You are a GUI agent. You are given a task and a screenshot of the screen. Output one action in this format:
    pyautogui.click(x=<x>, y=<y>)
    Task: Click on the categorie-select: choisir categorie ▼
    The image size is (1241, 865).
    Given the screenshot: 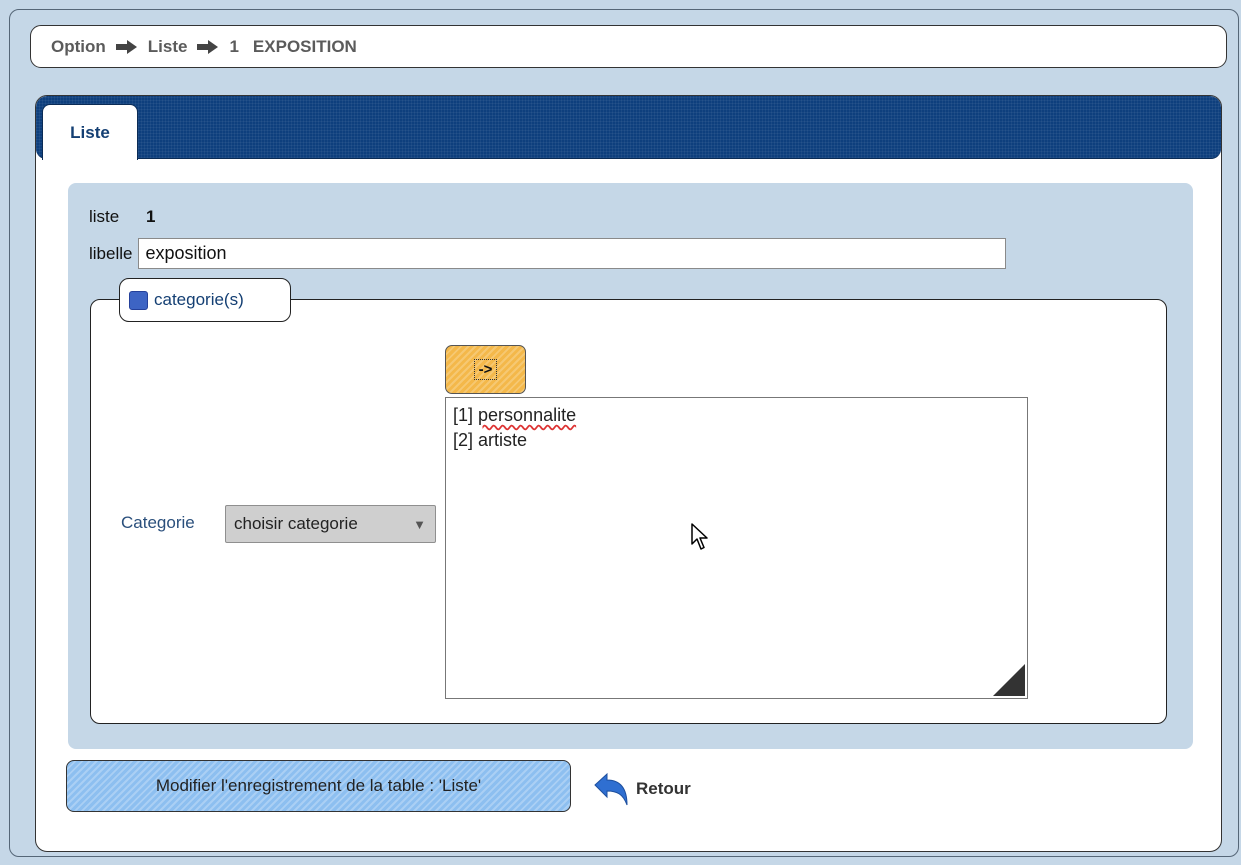 What is the action you would take?
    pyautogui.click(x=330, y=524)
    